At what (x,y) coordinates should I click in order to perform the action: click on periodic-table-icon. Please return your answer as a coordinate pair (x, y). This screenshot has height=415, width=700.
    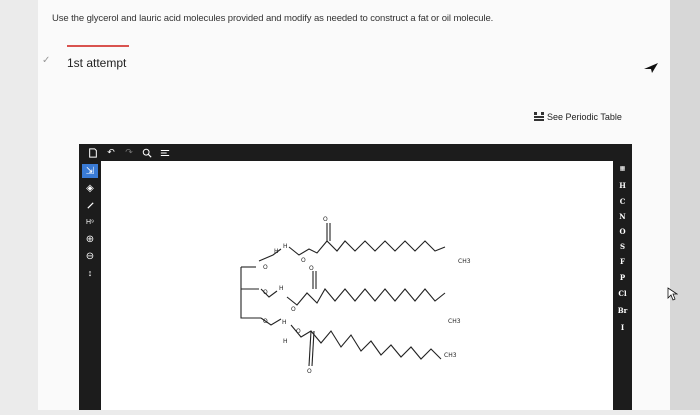
    Looking at the image, I should click on (539, 116).